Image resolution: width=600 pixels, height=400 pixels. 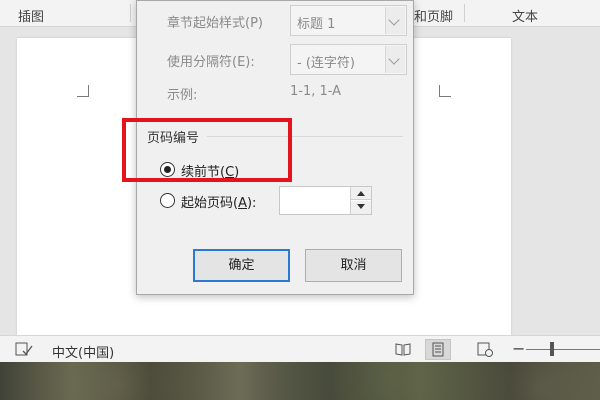 I want to click on example-label: 示例:, so click(x=182, y=95).